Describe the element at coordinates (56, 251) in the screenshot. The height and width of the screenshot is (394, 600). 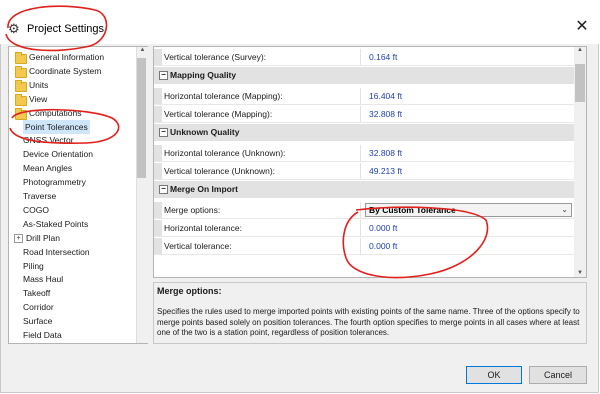
I see `tree-item-label: Road Intersection` at that location.